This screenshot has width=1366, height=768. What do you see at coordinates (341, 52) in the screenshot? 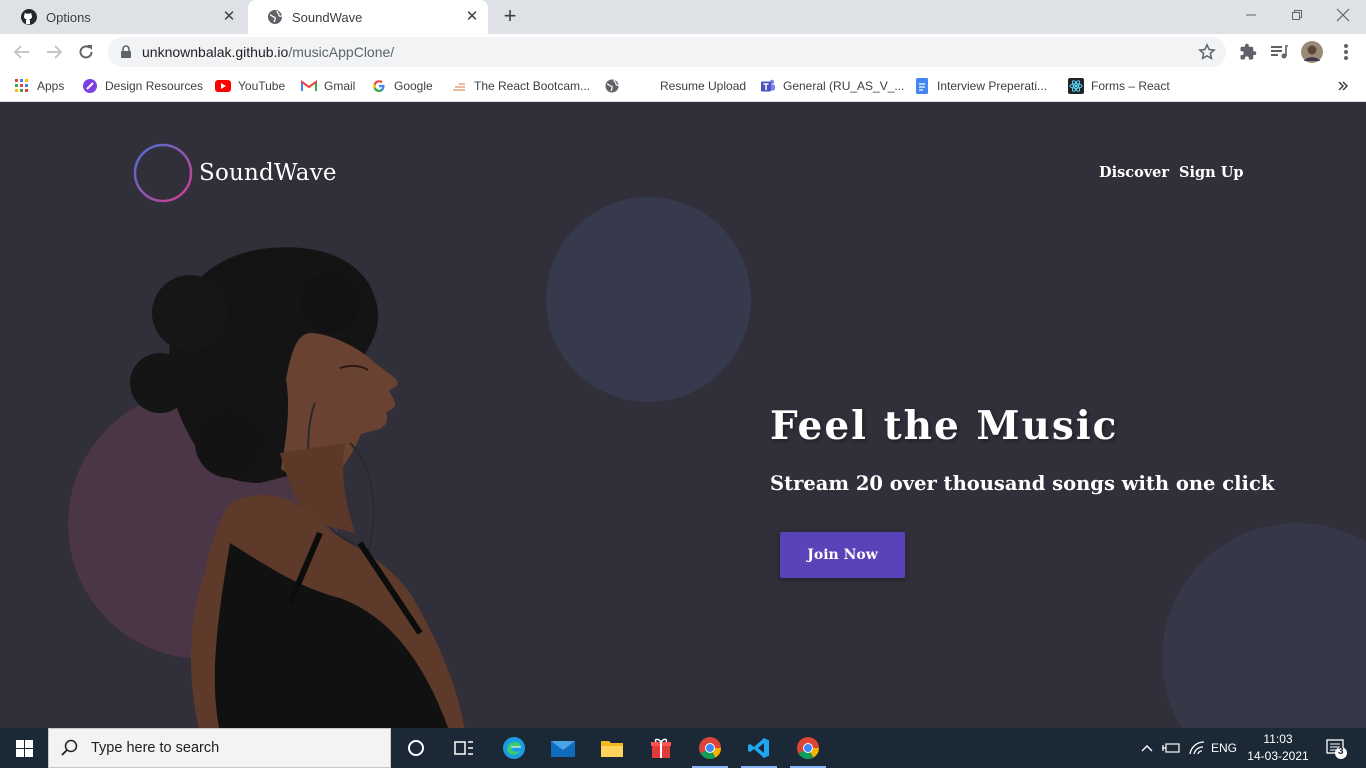
I see `url-path: /musicAppClone/` at bounding box center [341, 52].